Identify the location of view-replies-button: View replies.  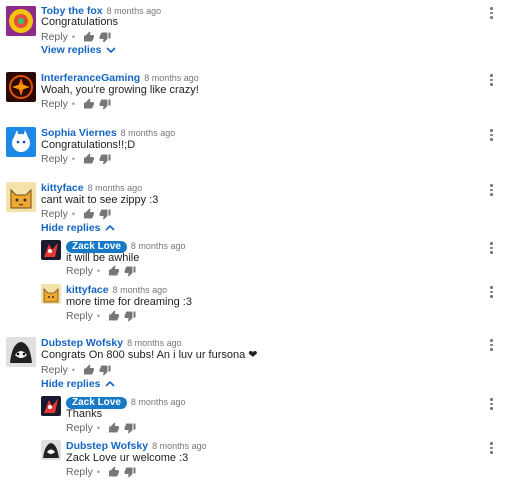
(78, 50).